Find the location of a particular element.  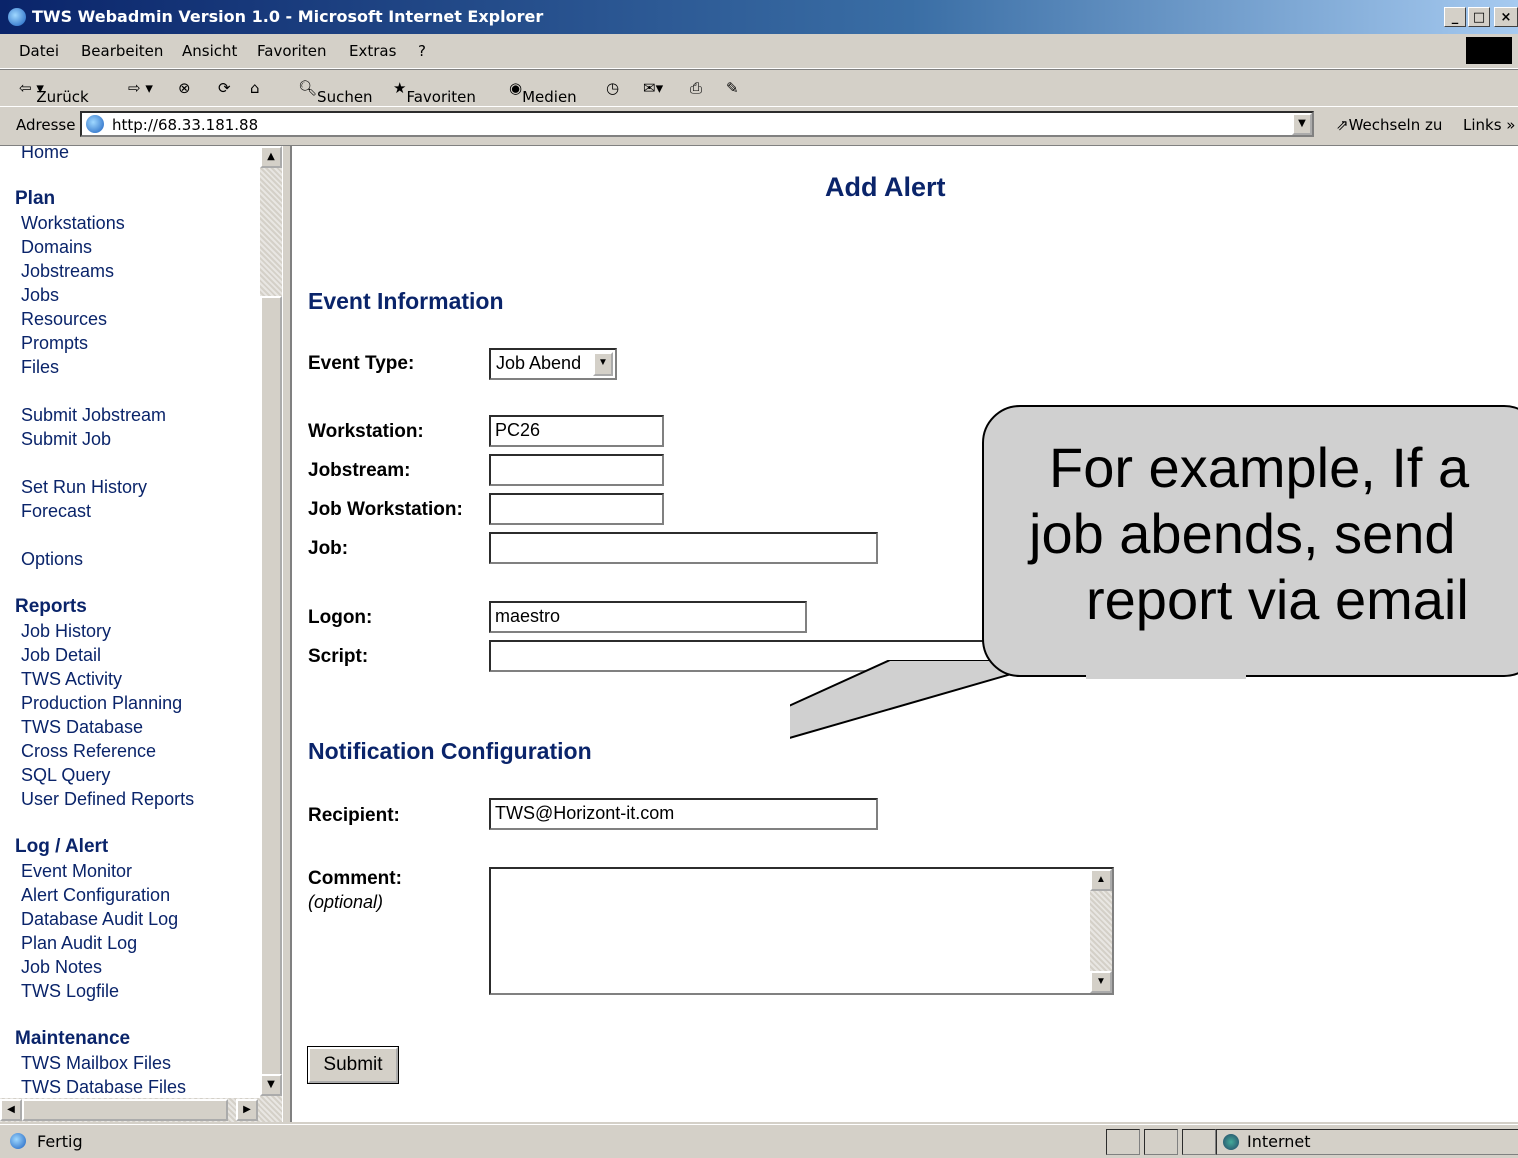

nav-files: Files is located at coordinates (40, 367).